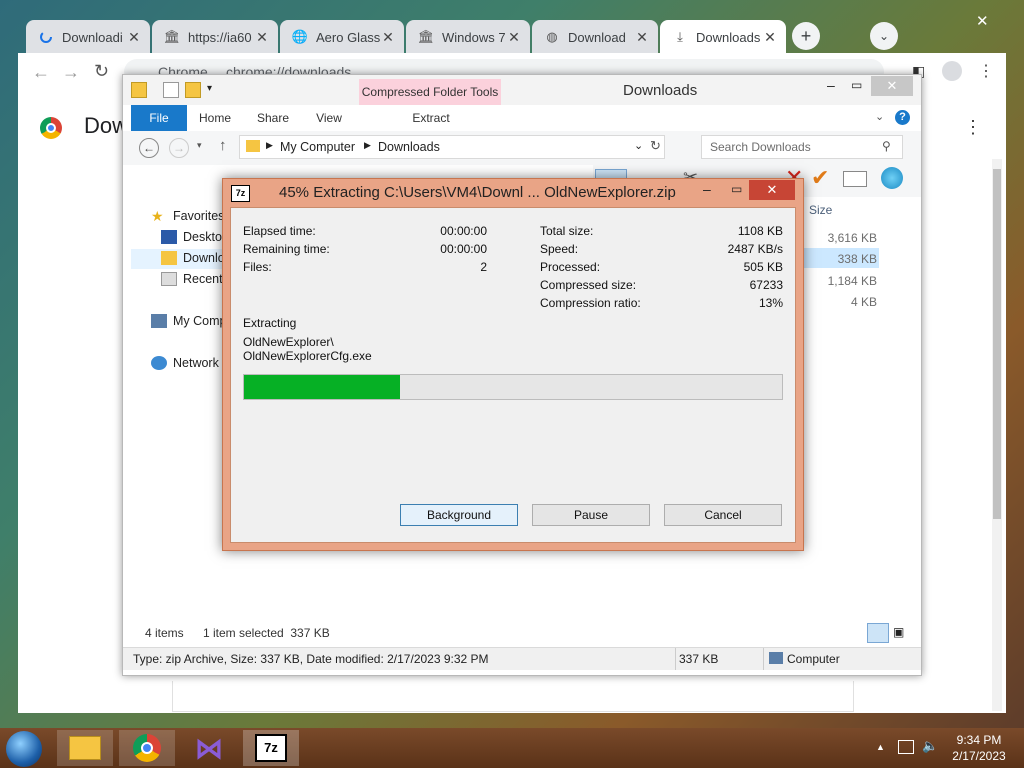 This screenshot has height=768, width=1024. I want to click on tab-search-button: ⌄, so click(884, 36).